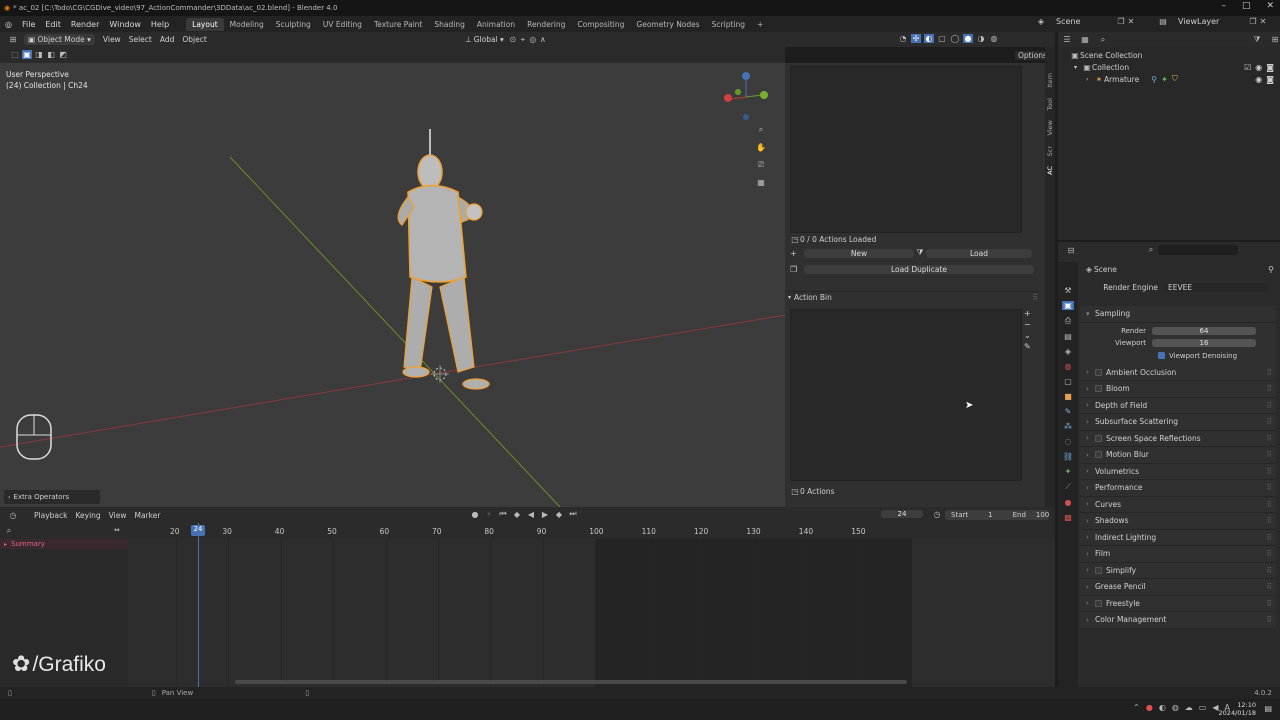 The width and height of the screenshot is (1280, 720). What do you see at coordinates (760, 24) in the screenshot?
I see `add-workspace-icon: +` at bounding box center [760, 24].